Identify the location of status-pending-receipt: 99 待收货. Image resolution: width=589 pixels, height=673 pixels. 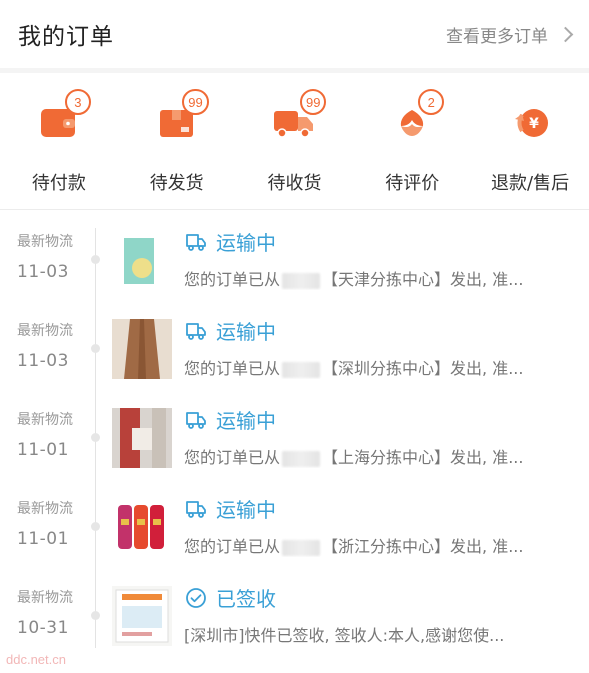
(295, 139).